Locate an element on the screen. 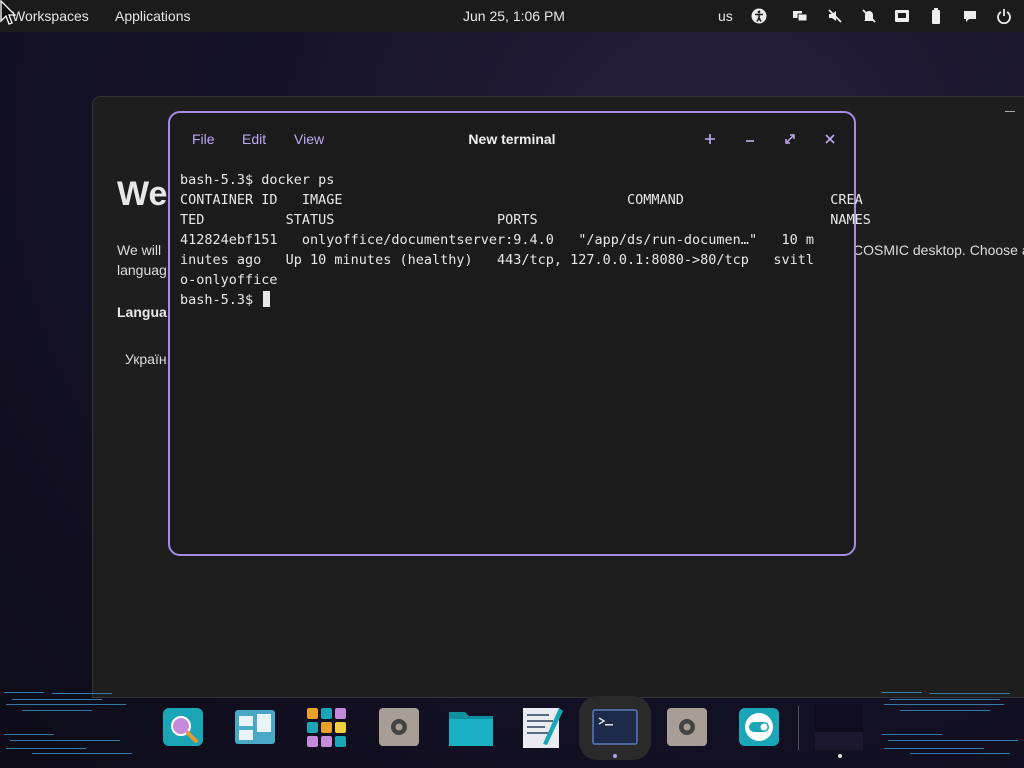 This screenshot has height=768, width=1024. applications-button: Applications is located at coordinates (153, 16).